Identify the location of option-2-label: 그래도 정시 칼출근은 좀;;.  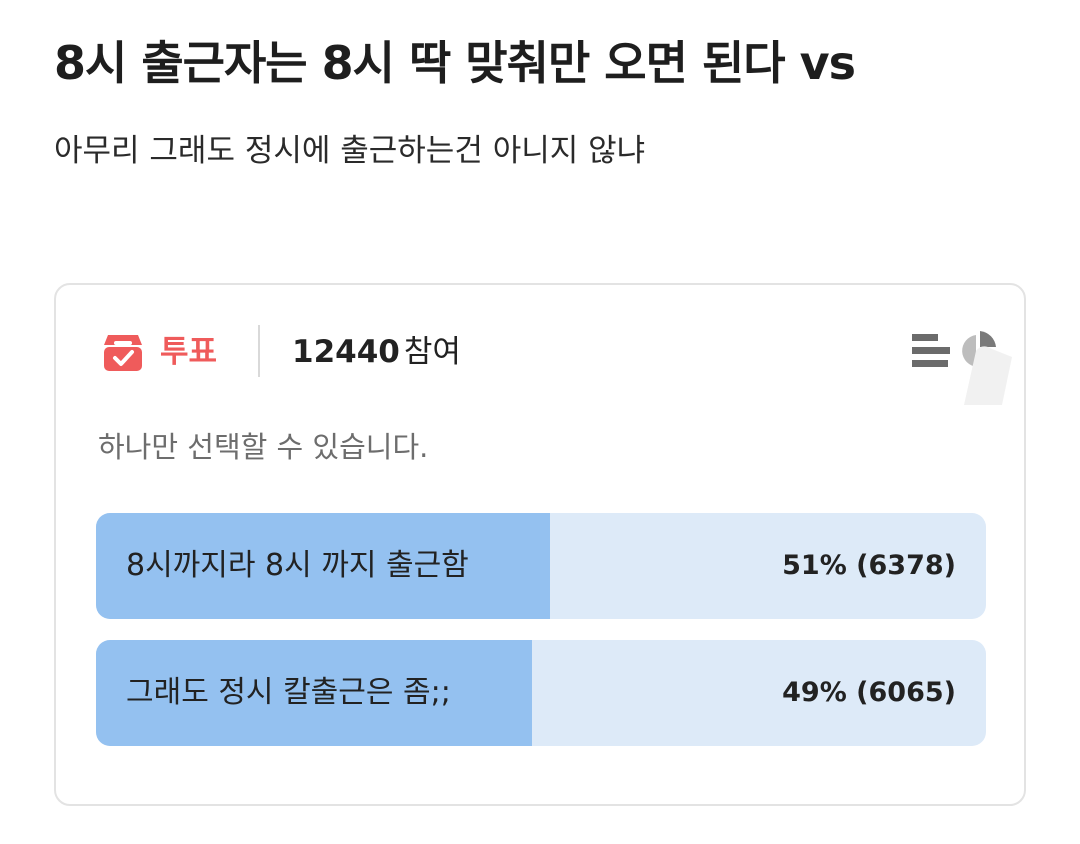
(288, 692).